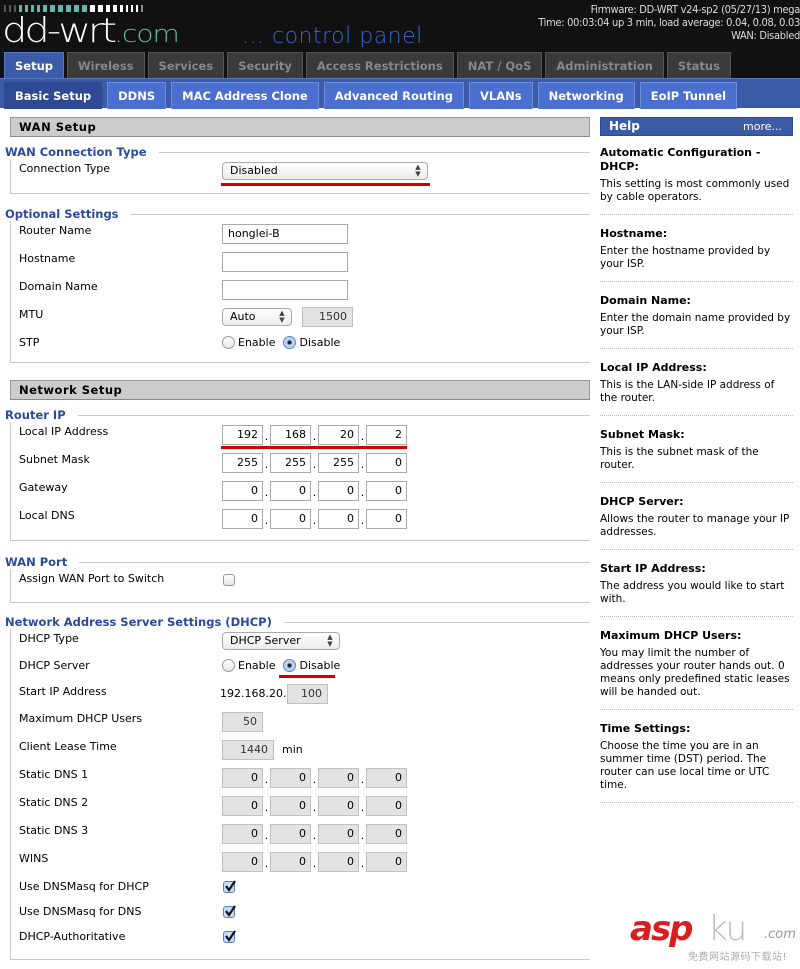  I want to click on dnsmasq-dhcp-label: Use DNSMasq for DHCP, so click(84, 886).